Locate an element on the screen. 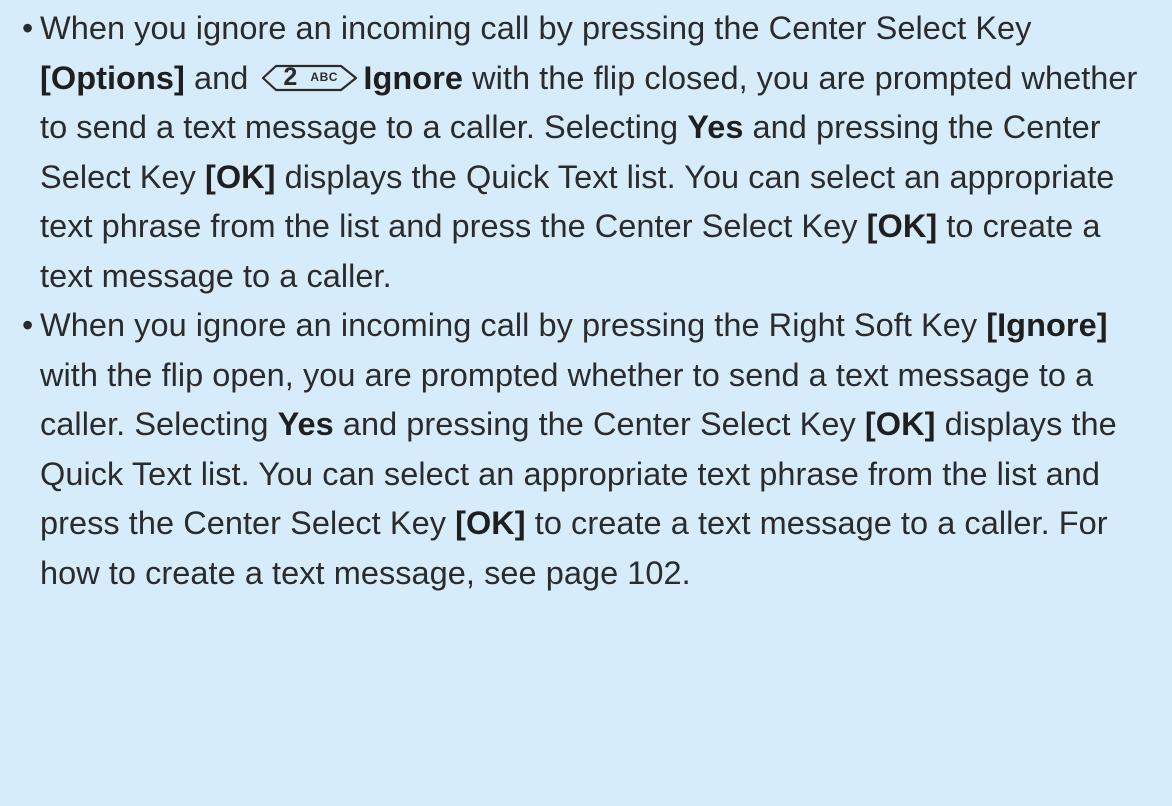 This screenshot has width=1172, height=806. dial-key-2-abc-icon: 2 ABC is located at coordinates (310, 77).